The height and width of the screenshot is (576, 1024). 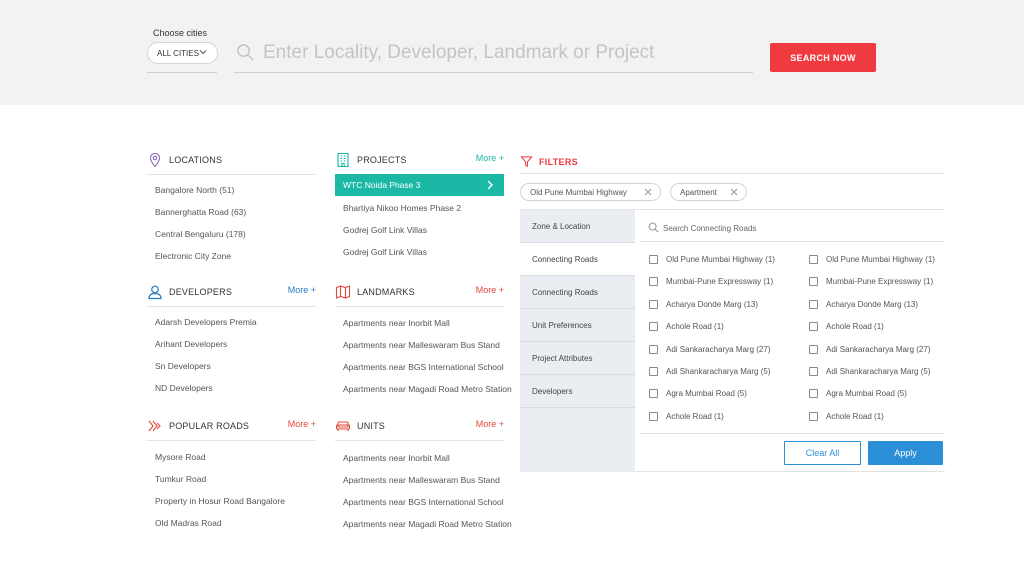 What do you see at coordinates (302, 290) in the screenshot?
I see `developers-more-link: More +` at bounding box center [302, 290].